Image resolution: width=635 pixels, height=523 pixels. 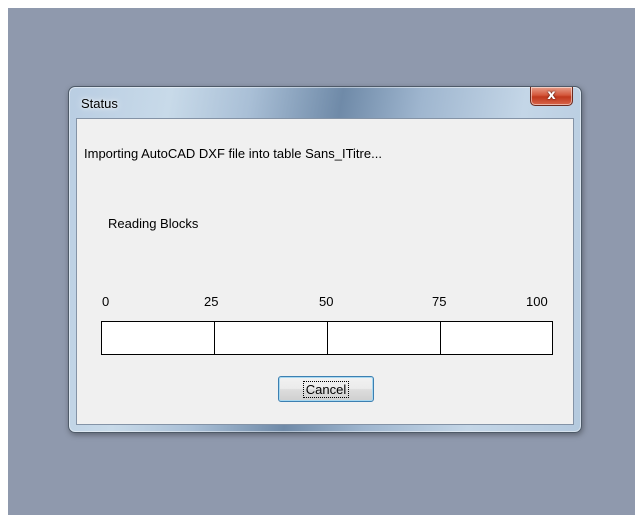 What do you see at coordinates (153, 223) in the screenshot?
I see `phase-label: Reading Blocks` at bounding box center [153, 223].